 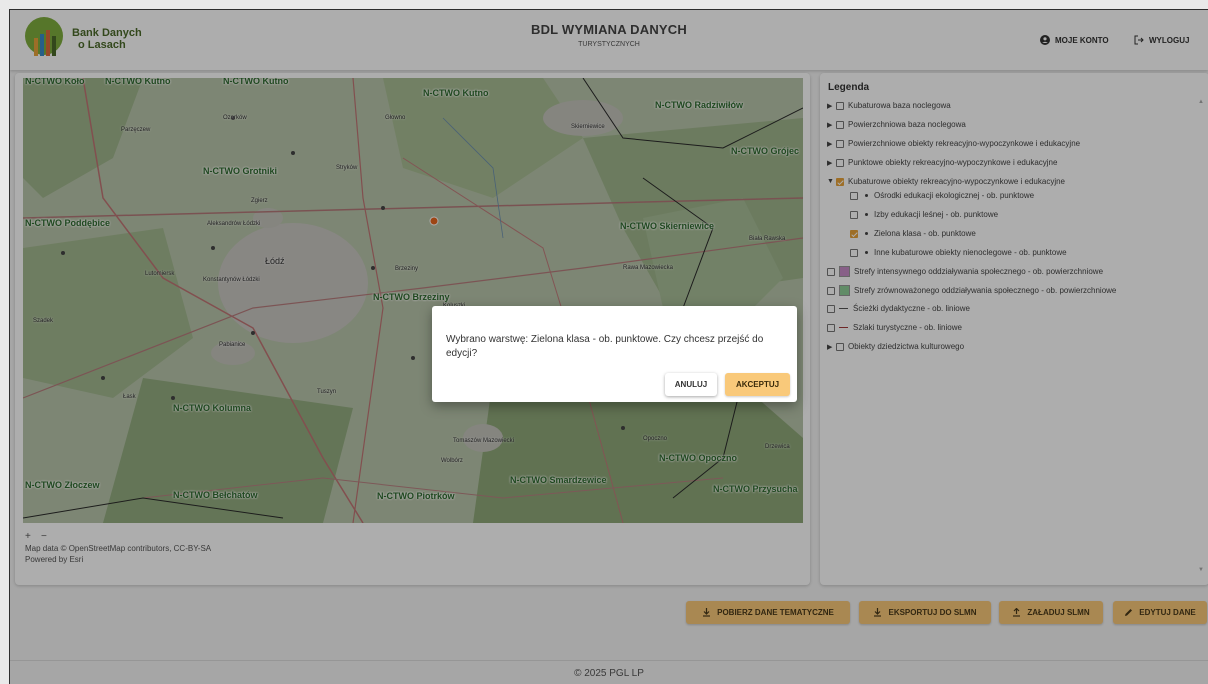 What do you see at coordinates (757, 384) in the screenshot?
I see `accept-button: AKCEPTUJ` at bounding box center [757, 384].